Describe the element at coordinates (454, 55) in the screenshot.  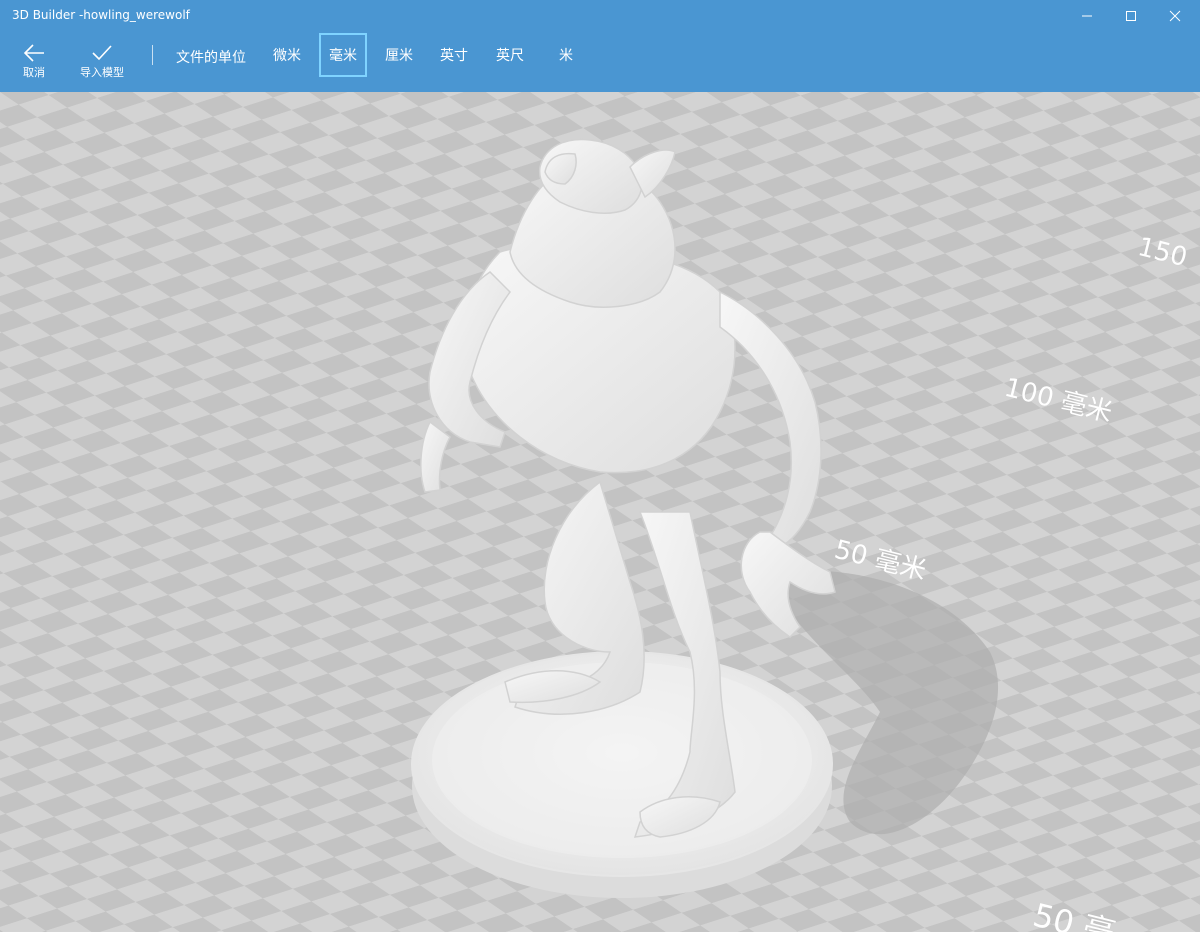
I see `unit-inch-button: 英寸` at that location.